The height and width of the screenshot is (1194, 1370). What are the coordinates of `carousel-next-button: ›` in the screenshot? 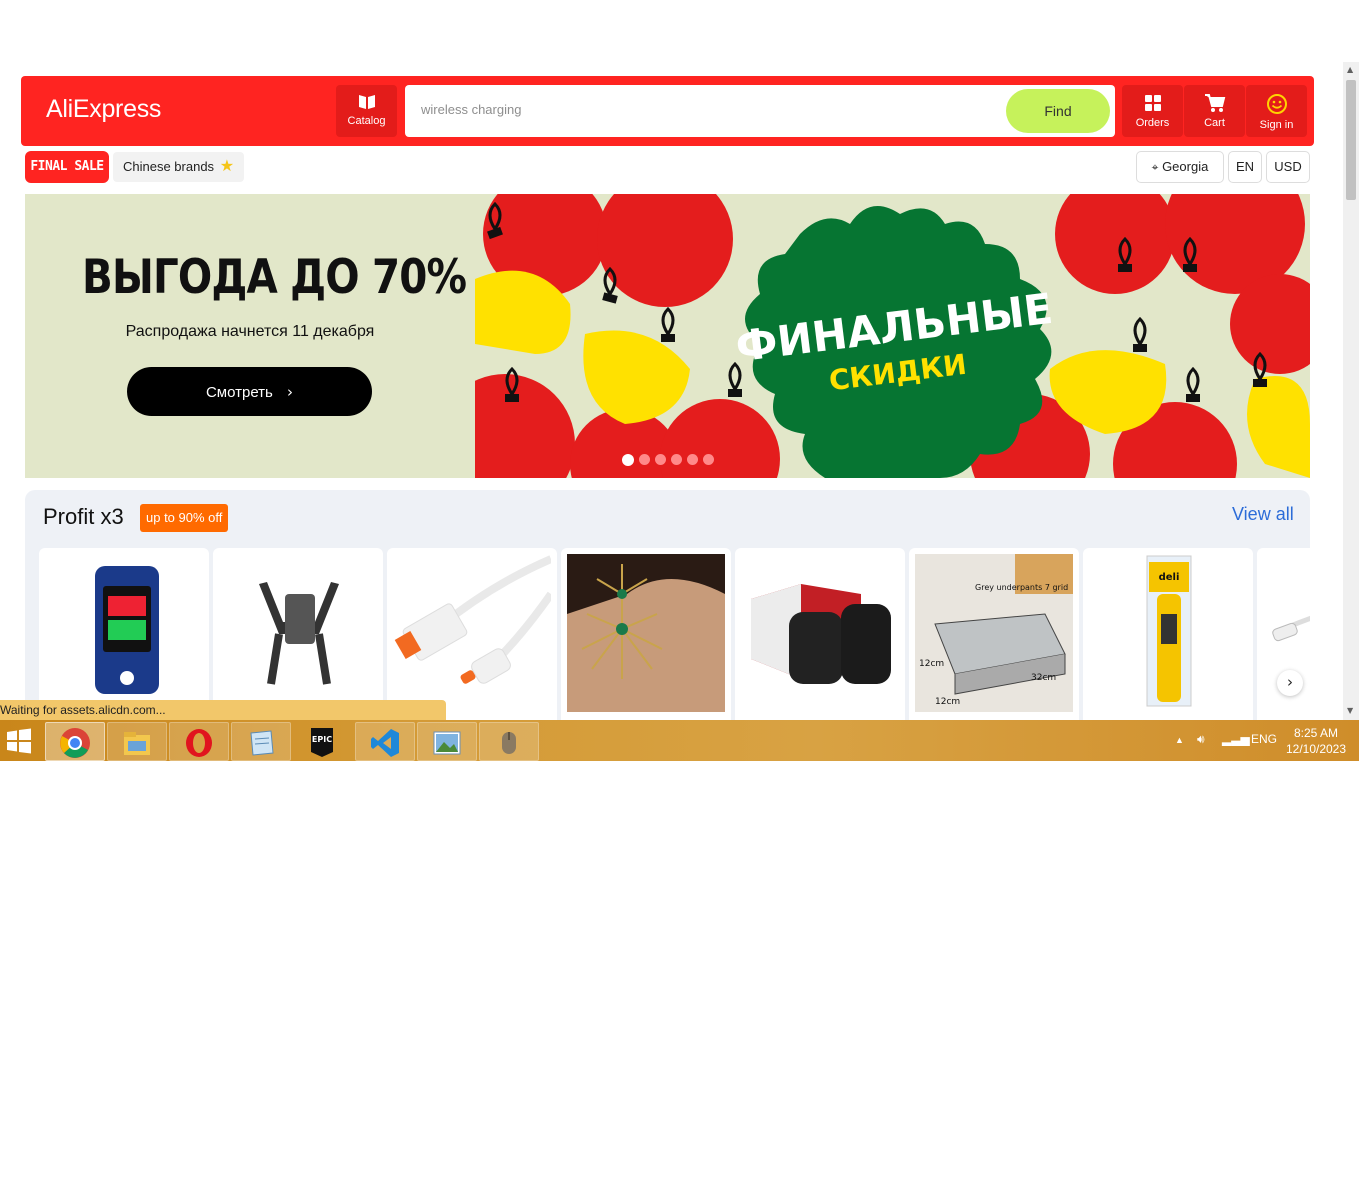 It's located at (1290, 683).